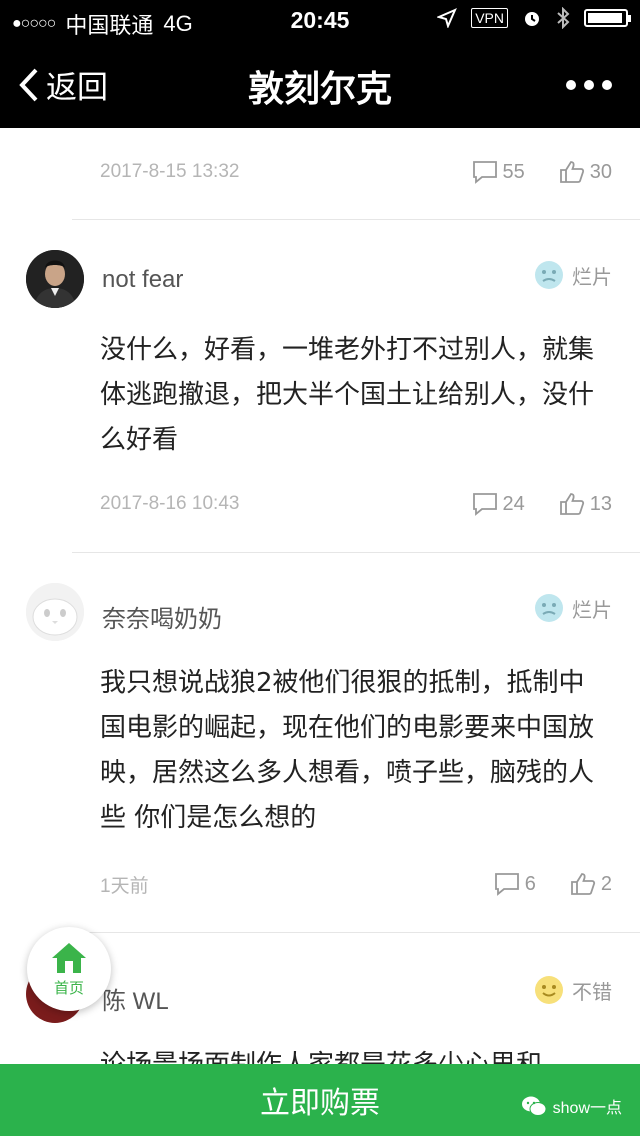 Image resolution: width=640 pixels, height=1136 pixels. Describe the element at coordinates (68, 987) in the screenshot. I see `home-label: 首页` at that location.